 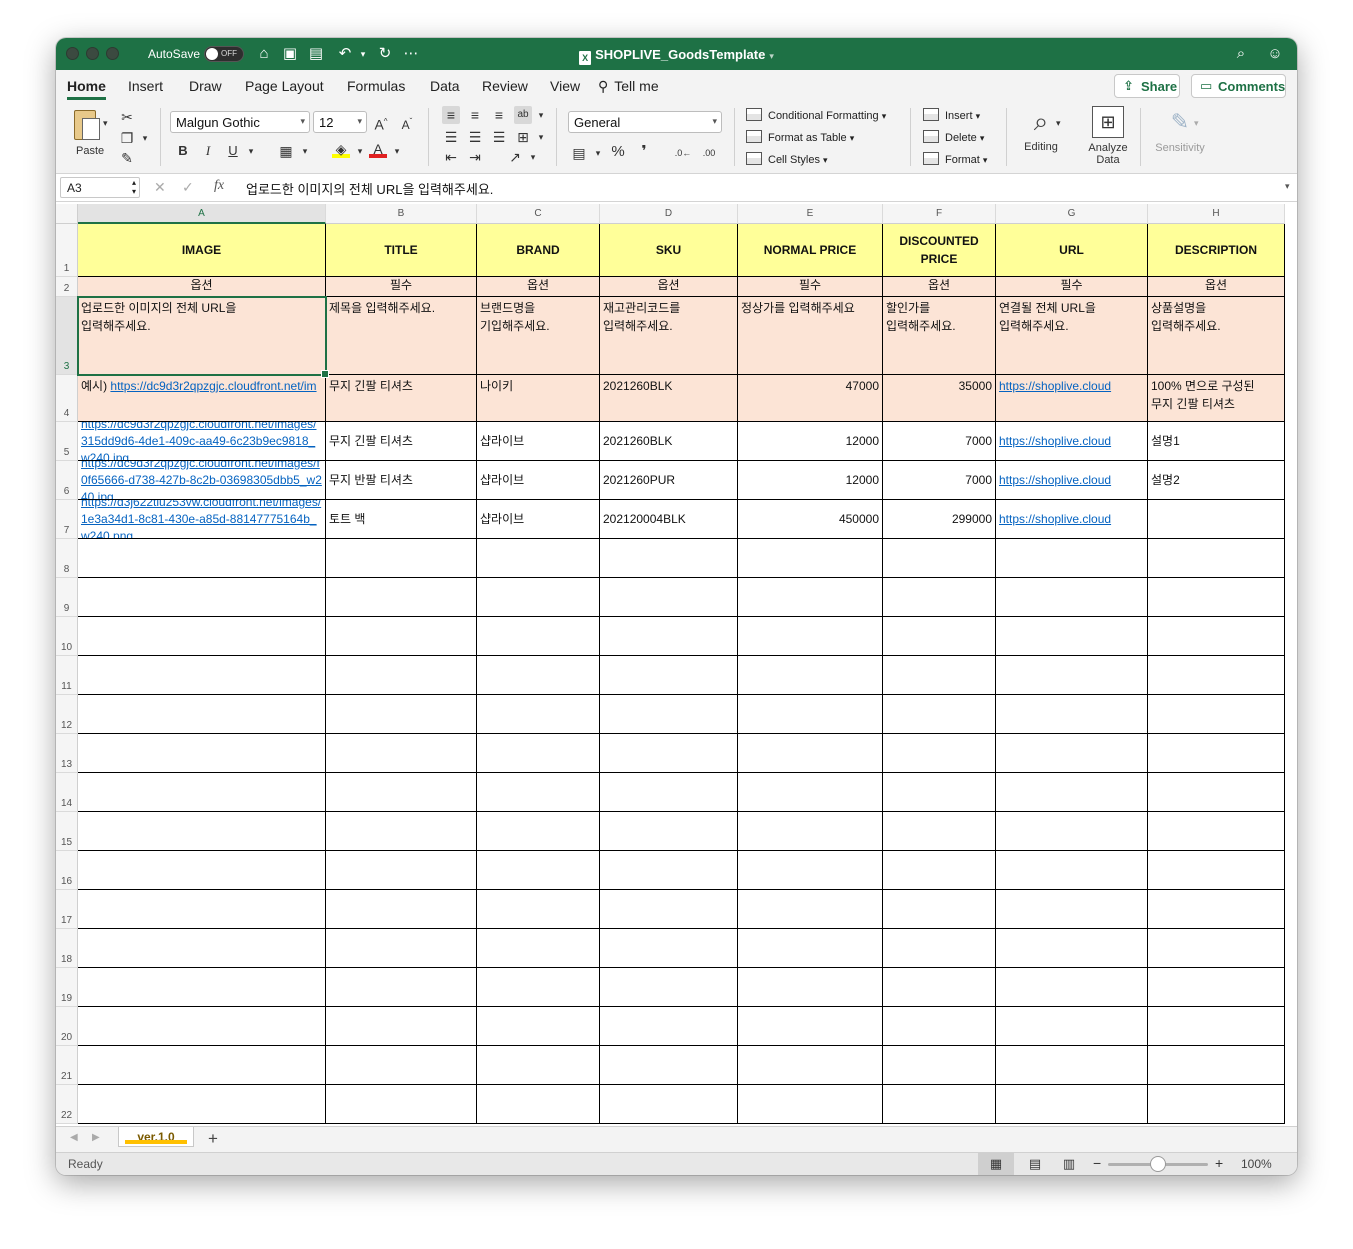 What do you see at coordinates (360, 151) in the screenshot?
I see `fill-color-dropdown-icon: ▾` at bounding box center [360, 151].